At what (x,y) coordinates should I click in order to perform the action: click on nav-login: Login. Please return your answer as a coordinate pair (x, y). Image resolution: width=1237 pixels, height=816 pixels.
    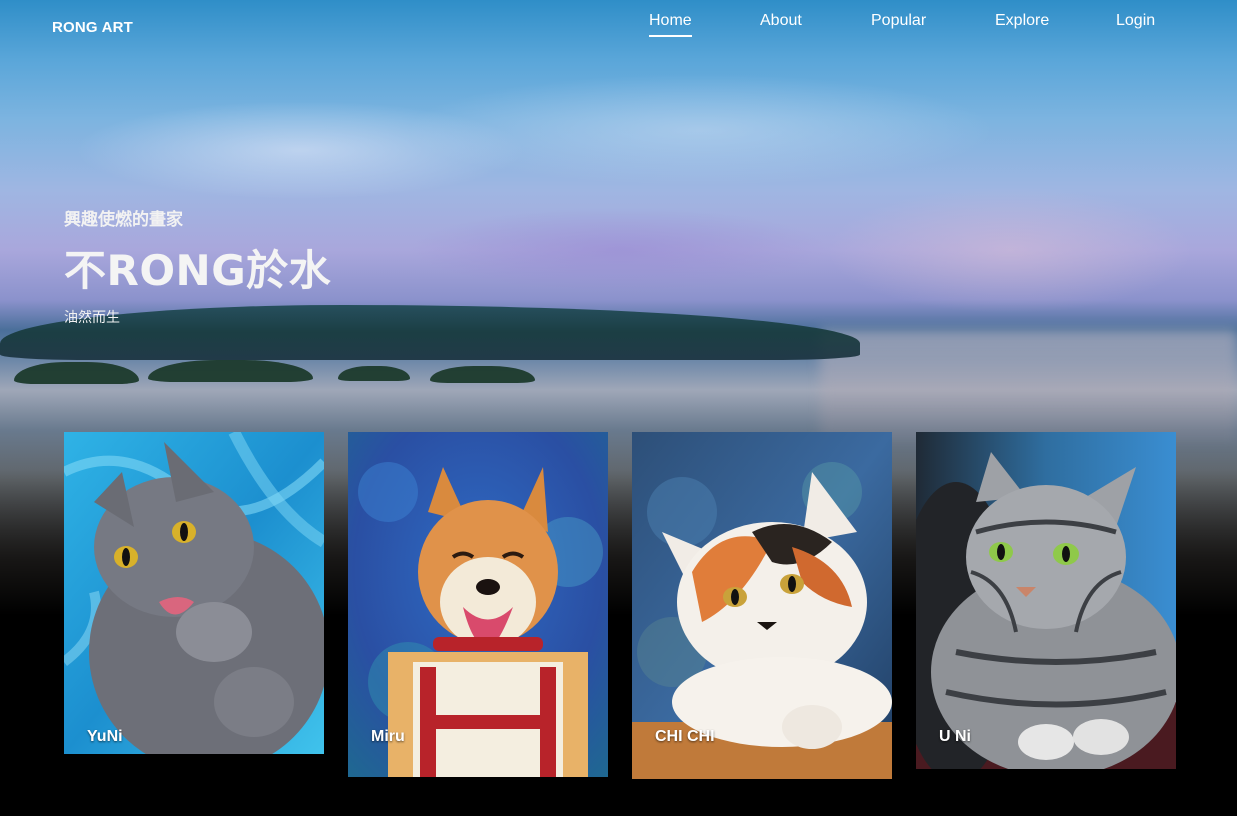
    Looking at the image, I should click on (1135, 21).